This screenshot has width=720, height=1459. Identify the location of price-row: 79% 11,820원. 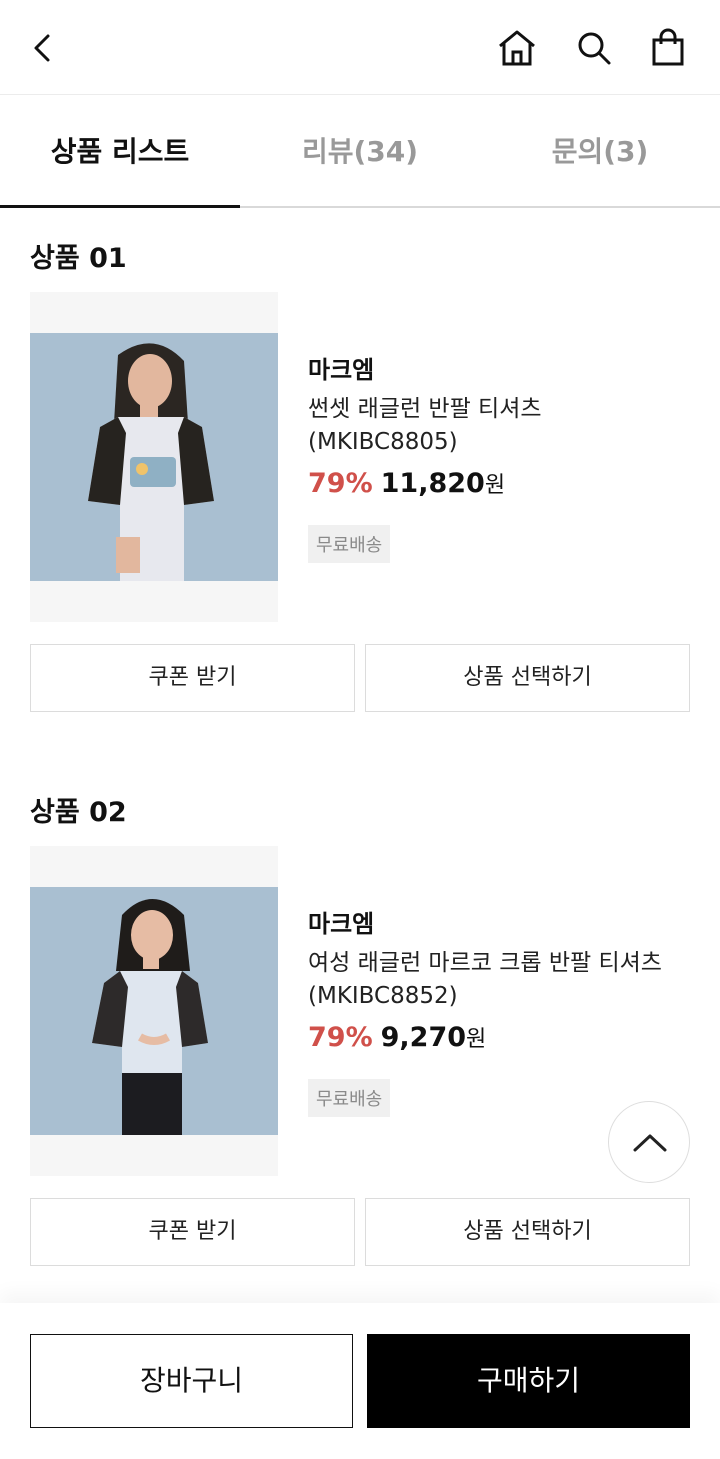
(503, 483).